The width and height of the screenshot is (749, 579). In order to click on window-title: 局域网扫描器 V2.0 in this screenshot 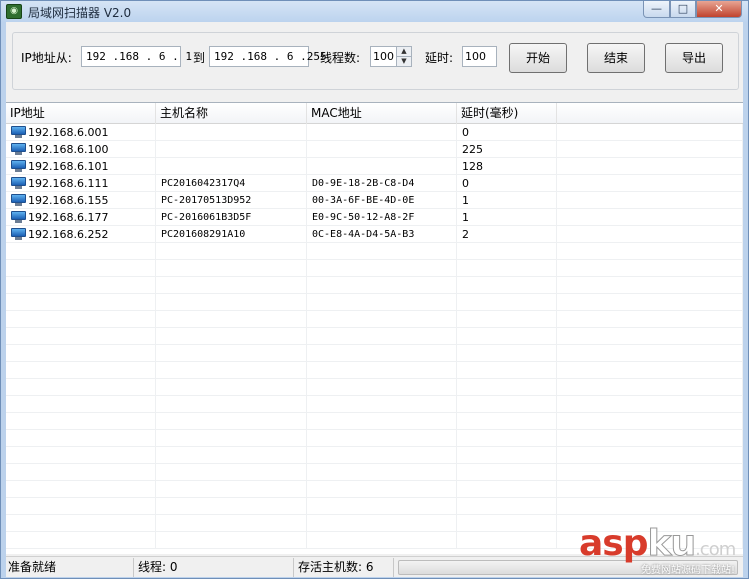, I will do `click(80, 13)`.